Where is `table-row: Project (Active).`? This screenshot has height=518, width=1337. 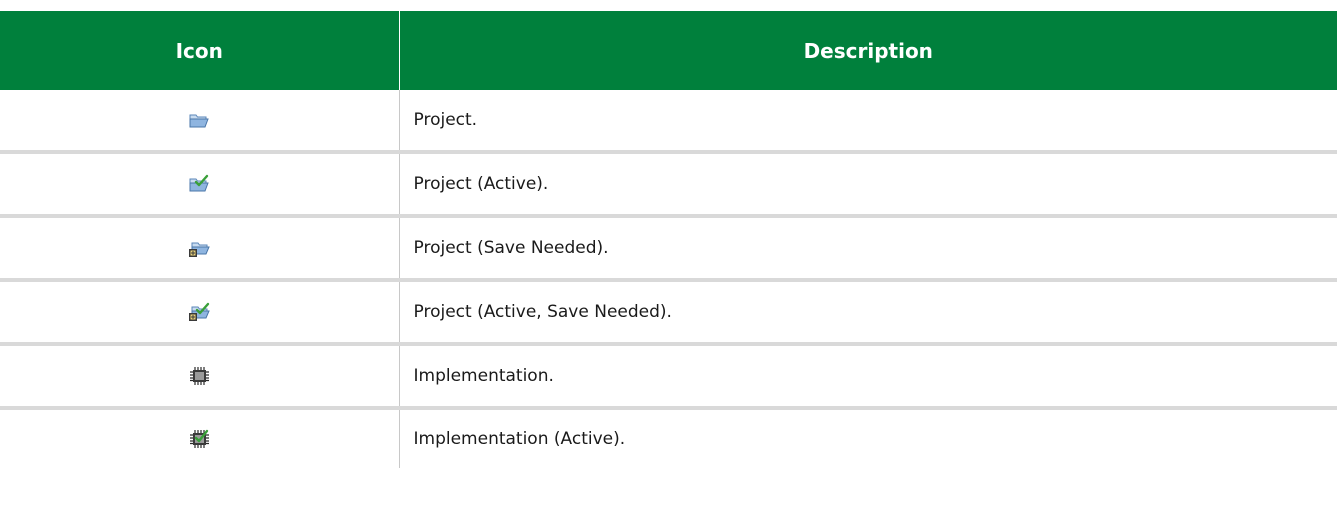 table-row: Project (Active). is located at coordinates (668, 185).